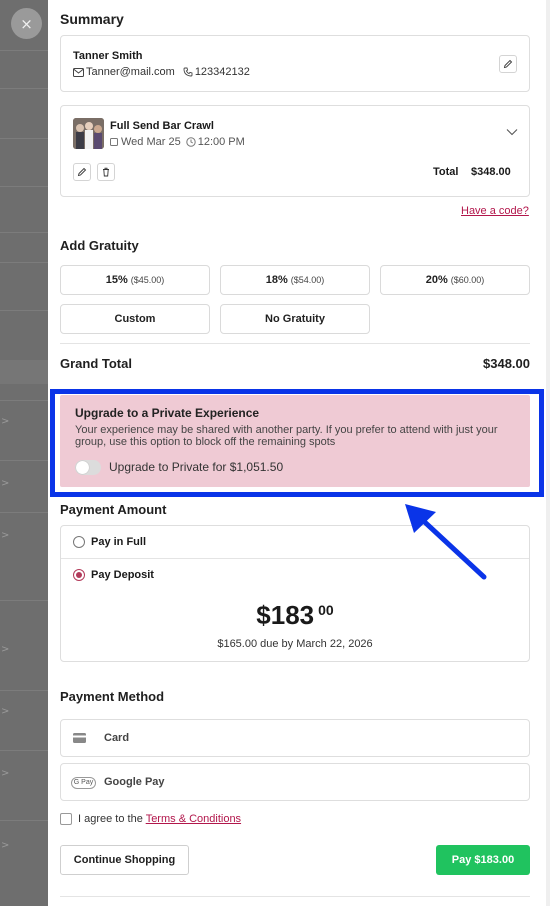  Describe the element at coordinates (66, 819) in the screenshot. I see `terms-checkbox` at that location.